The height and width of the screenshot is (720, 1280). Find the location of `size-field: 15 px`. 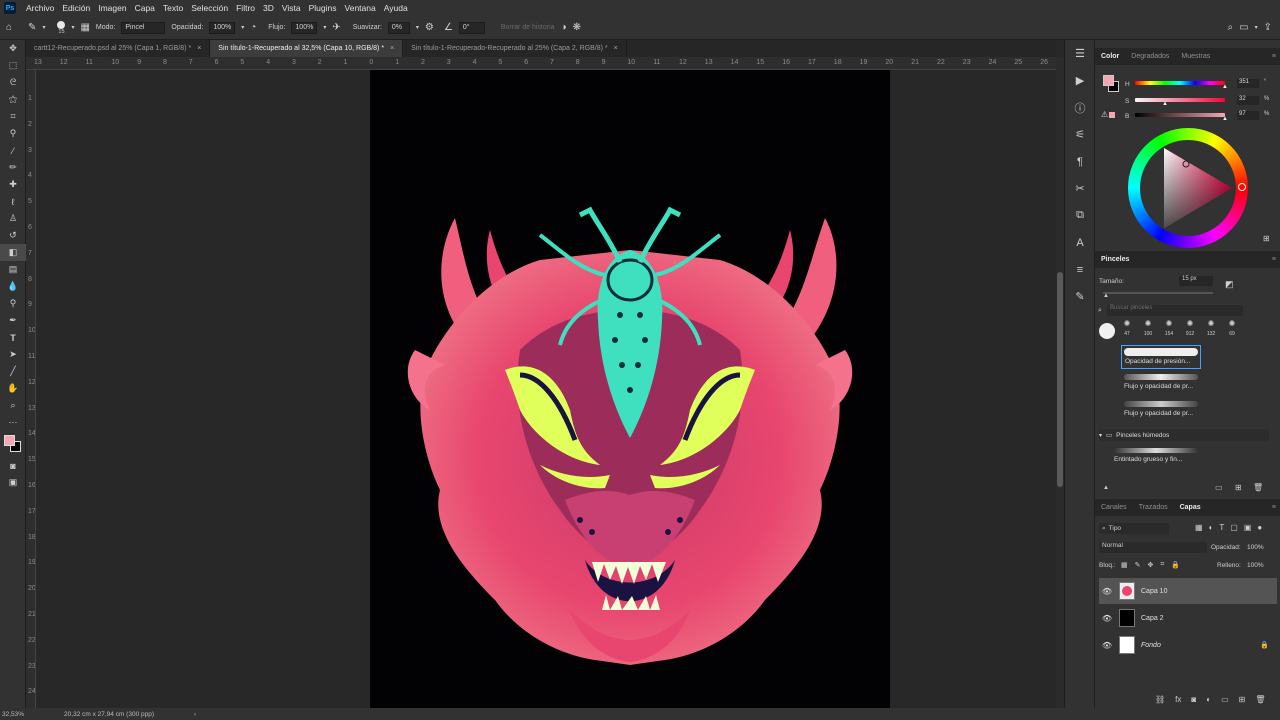

size-field: 15 px is located at coordinates (1196, 281).